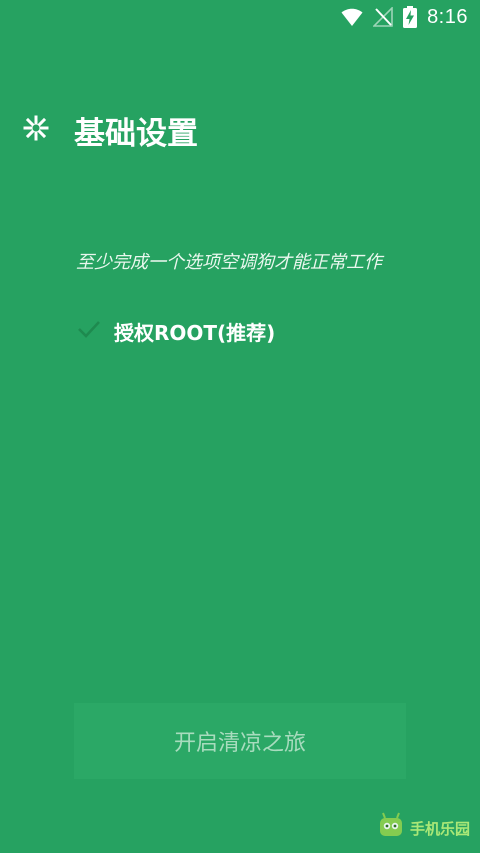  What do you see at coordinates (352, 17) in the screenshot?
I see `wifi-icon` at bounding box center [352, 17].